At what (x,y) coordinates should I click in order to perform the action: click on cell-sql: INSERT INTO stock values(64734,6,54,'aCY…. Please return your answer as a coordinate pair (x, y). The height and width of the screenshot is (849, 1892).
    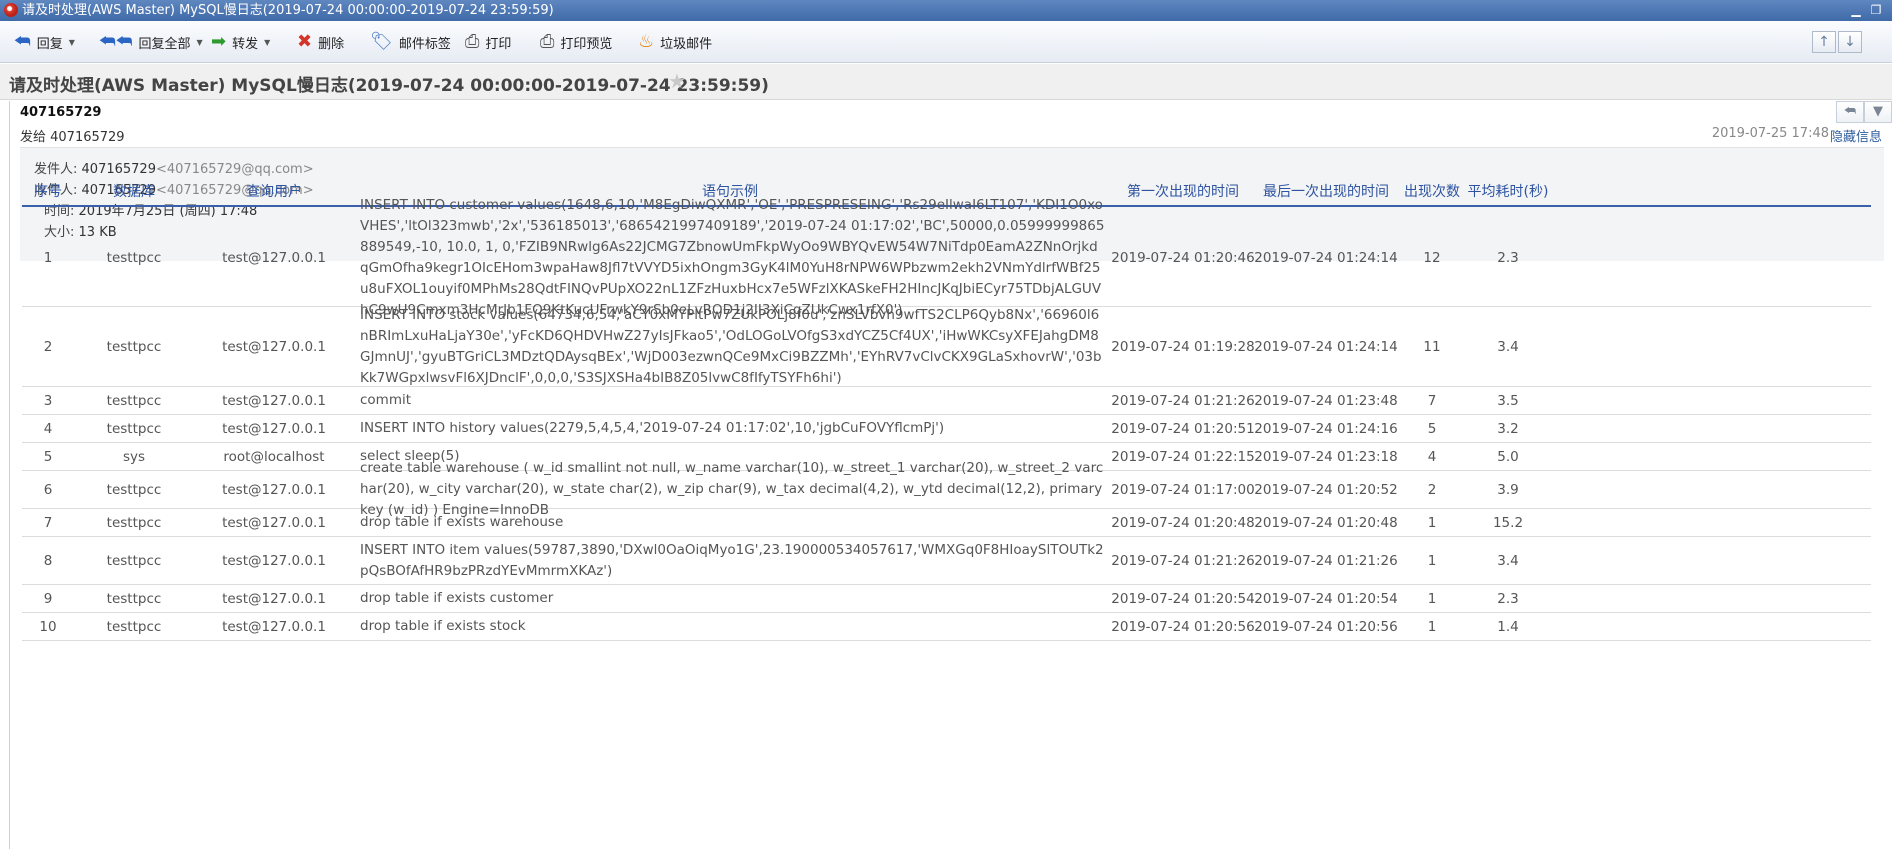
    Looking at the image, I should click on (731, 346).